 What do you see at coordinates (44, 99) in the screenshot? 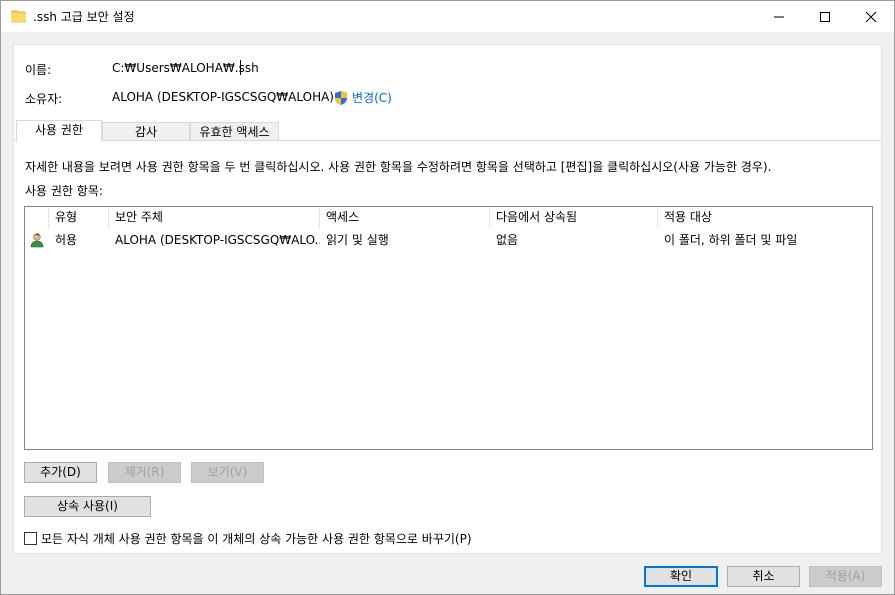
I see `owner-label: 소유자:` at bounding box center [44, 99].